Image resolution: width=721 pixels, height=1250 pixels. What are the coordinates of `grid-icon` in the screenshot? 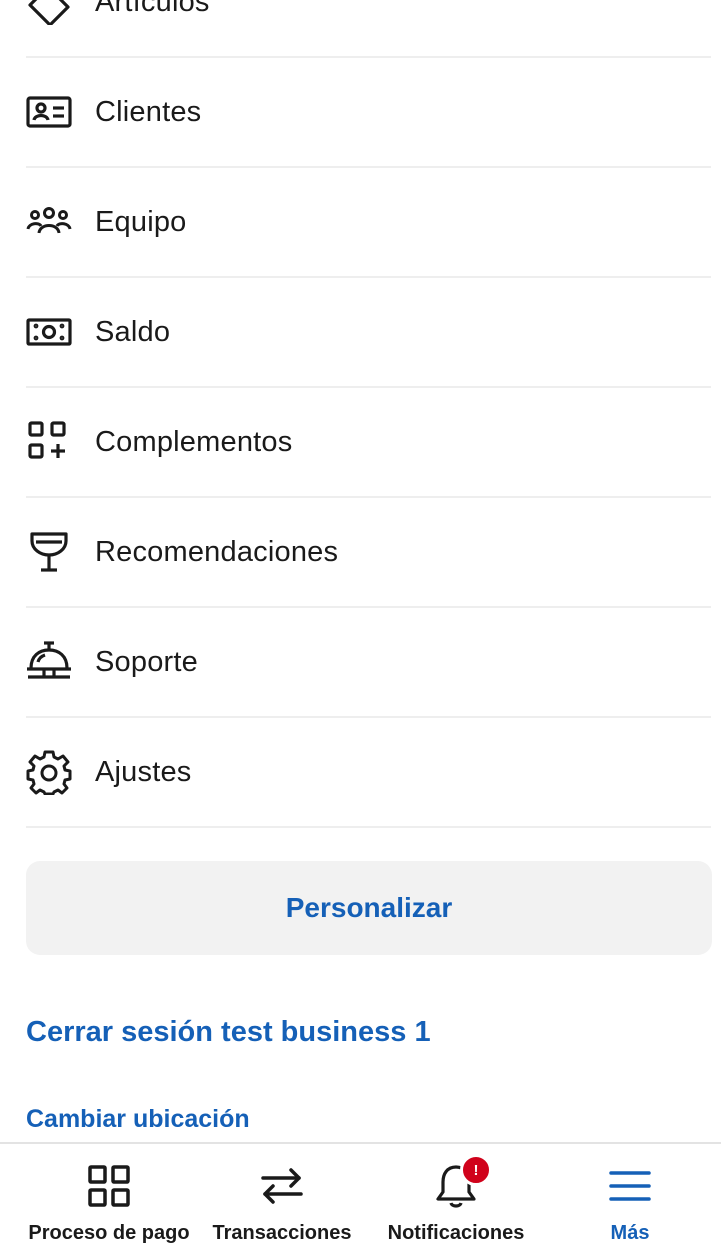 It's located at (109, 1186).